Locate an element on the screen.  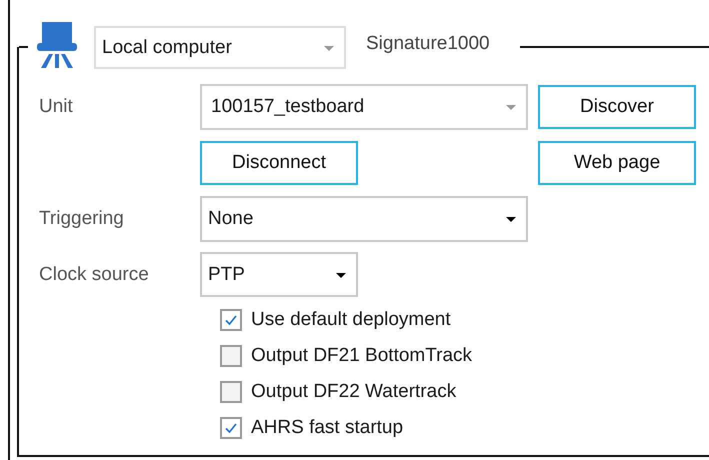
checkbox-label: Use default deployment is located at coordinates (351, 320).